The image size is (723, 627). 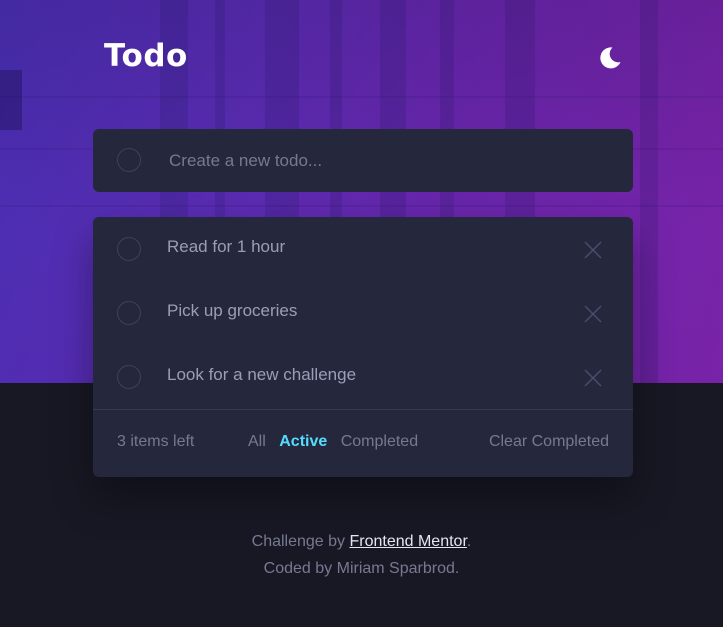 I want to click on todo-item: Read for 1 hour, so click(x=363, y=249).